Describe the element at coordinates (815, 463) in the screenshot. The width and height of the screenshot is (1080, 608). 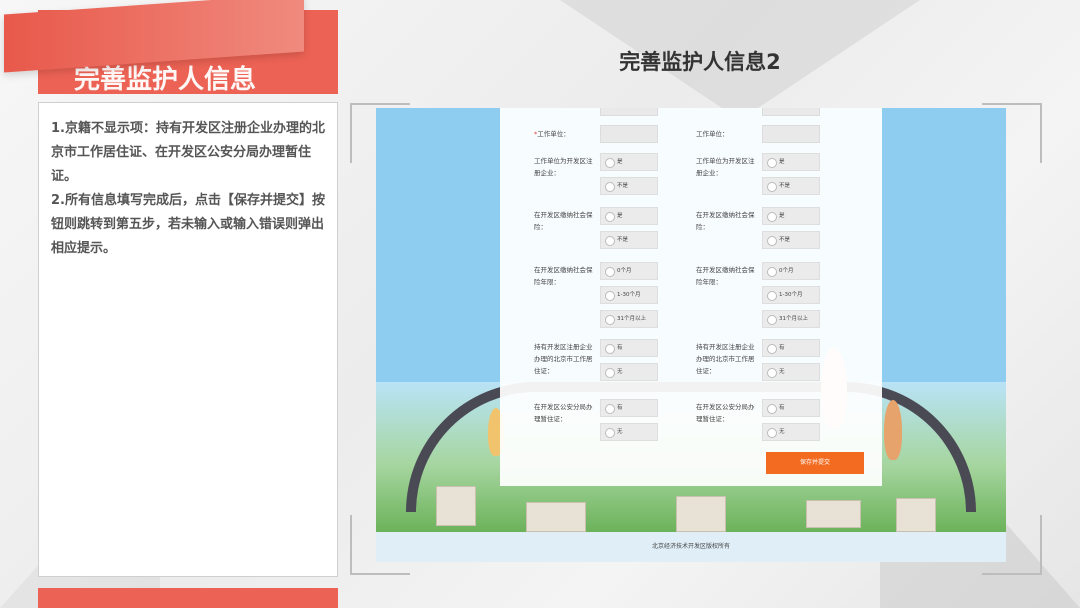
I see `save-submit-button: 保存并提交` at that location.